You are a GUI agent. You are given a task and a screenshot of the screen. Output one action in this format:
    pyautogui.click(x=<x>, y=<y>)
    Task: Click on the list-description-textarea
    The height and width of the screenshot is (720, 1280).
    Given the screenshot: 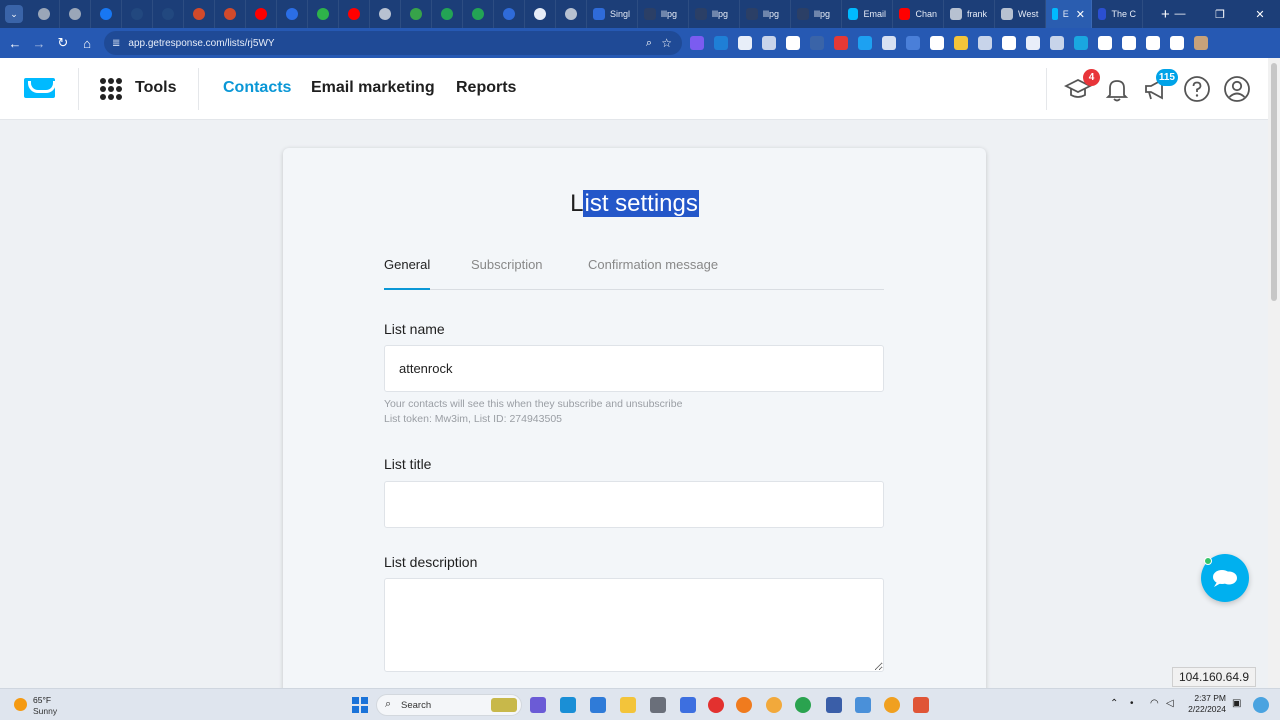 What is the action you would take?
    pyautogui.click(x=634, y=625)
    